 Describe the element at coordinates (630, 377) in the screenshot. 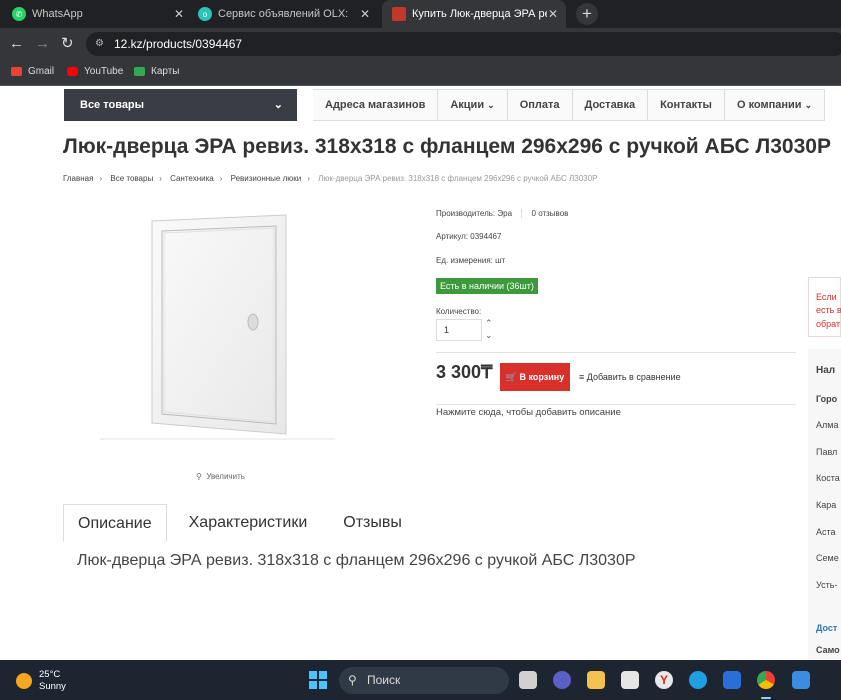

I see `add-to-compare-button: ≡ Добавить в сравнение` at that location.